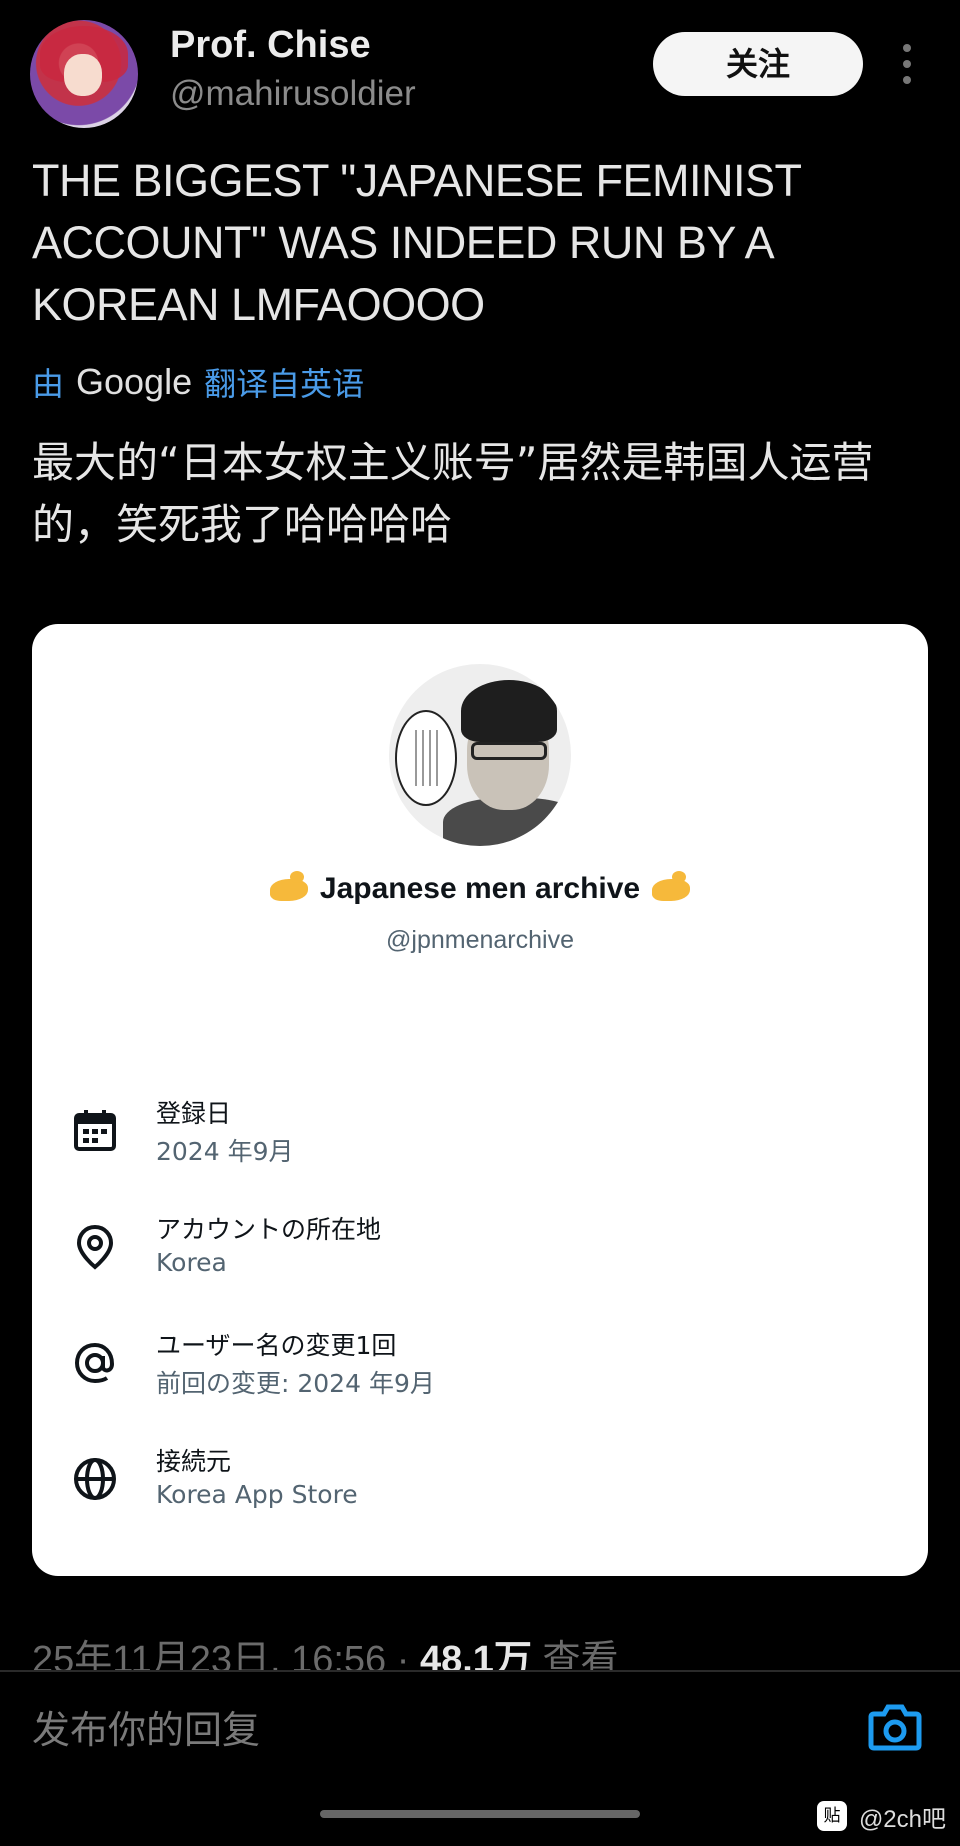 This screenshot has height=1846, width=960. I want to click on location-pin-icon, so click(95, 1247).